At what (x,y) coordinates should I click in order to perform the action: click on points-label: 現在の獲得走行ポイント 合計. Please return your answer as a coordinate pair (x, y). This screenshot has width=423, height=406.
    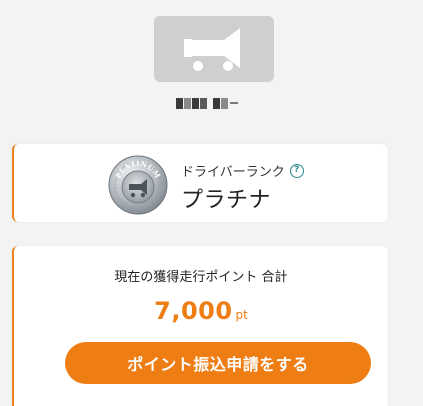
    Looking at the image, I should click on (201, 277).